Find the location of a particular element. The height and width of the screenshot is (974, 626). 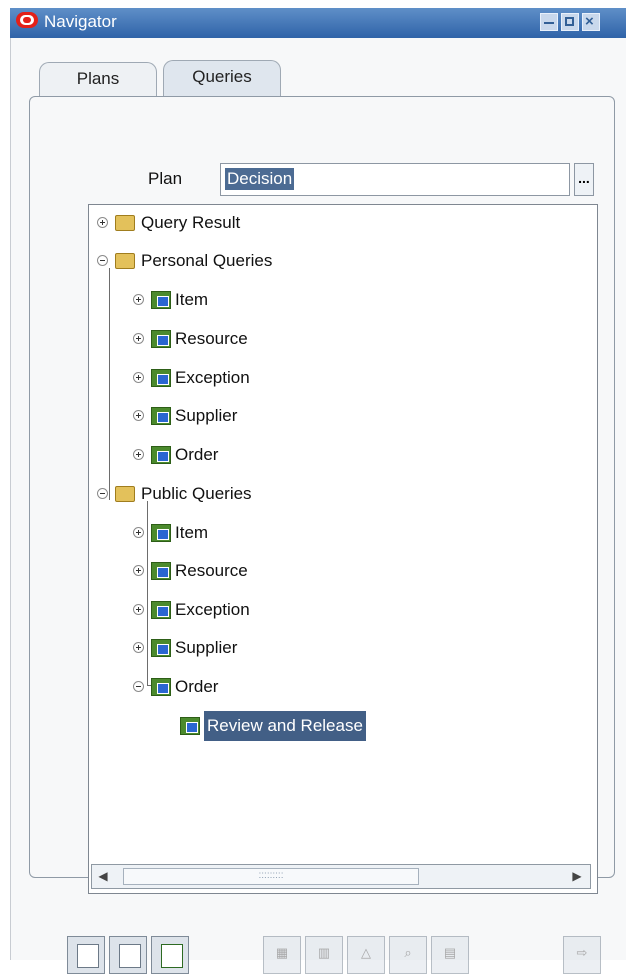

minimize-button is located at coordinates (549, 22).